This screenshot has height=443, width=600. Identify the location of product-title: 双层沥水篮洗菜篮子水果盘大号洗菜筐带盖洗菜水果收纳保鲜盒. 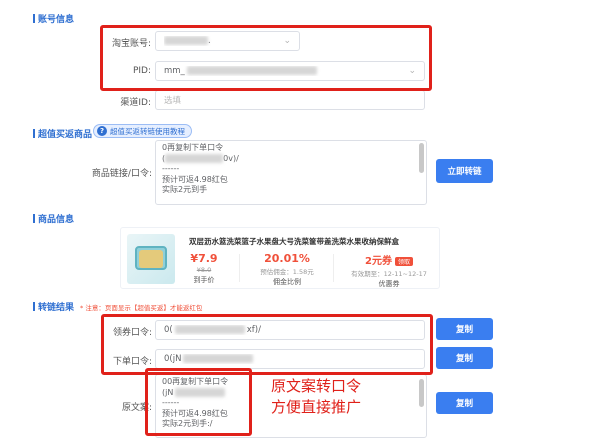
(294, 241).